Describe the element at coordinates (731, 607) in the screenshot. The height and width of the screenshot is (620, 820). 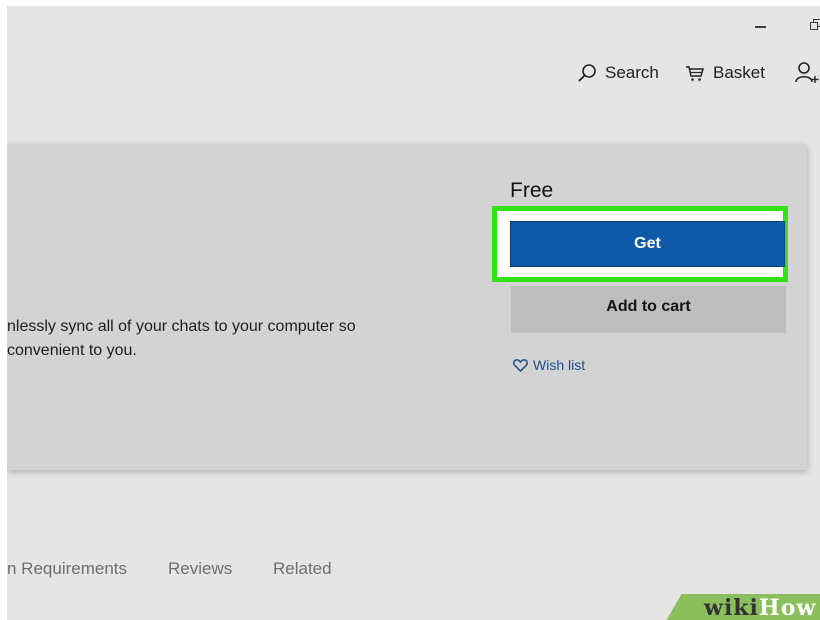
I see `watermark-part-1: wiki` at that location.